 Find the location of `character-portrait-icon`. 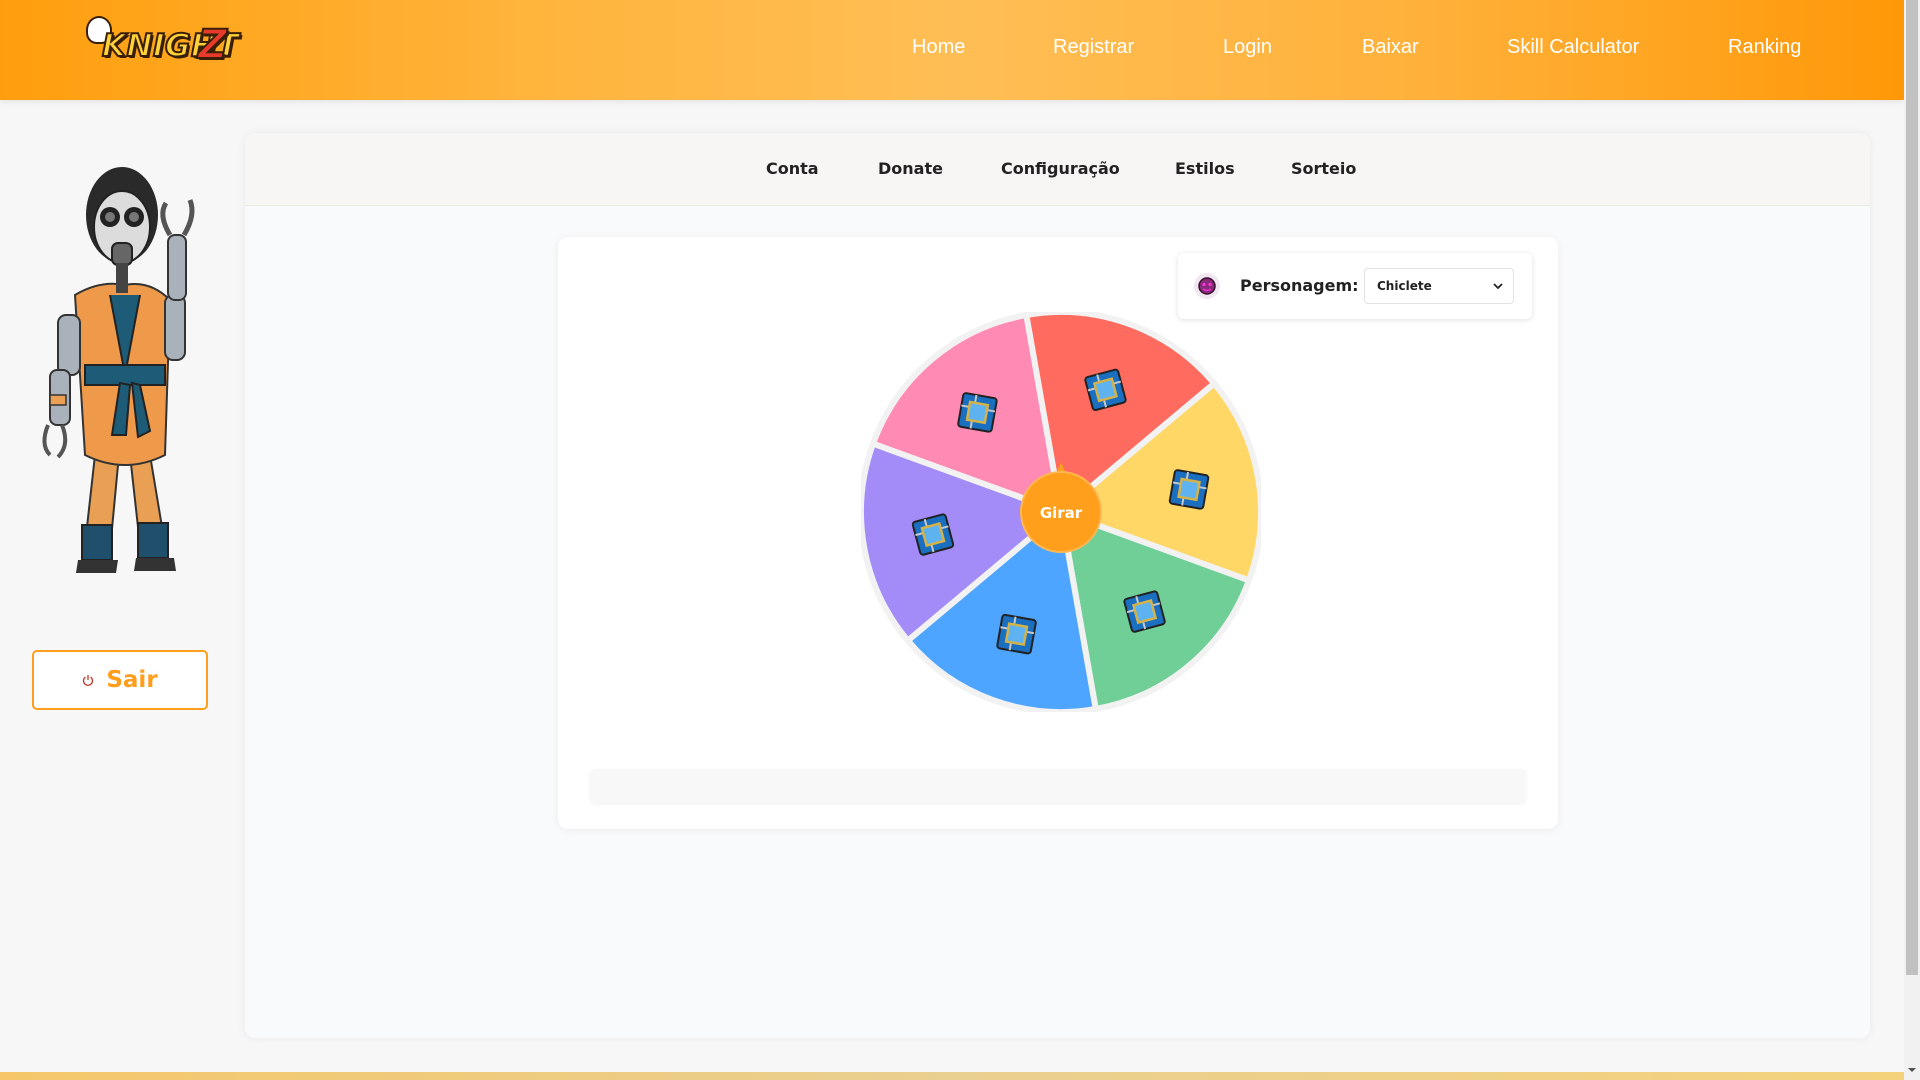

character-portrait-icon is located at coordinates (1207, 286).